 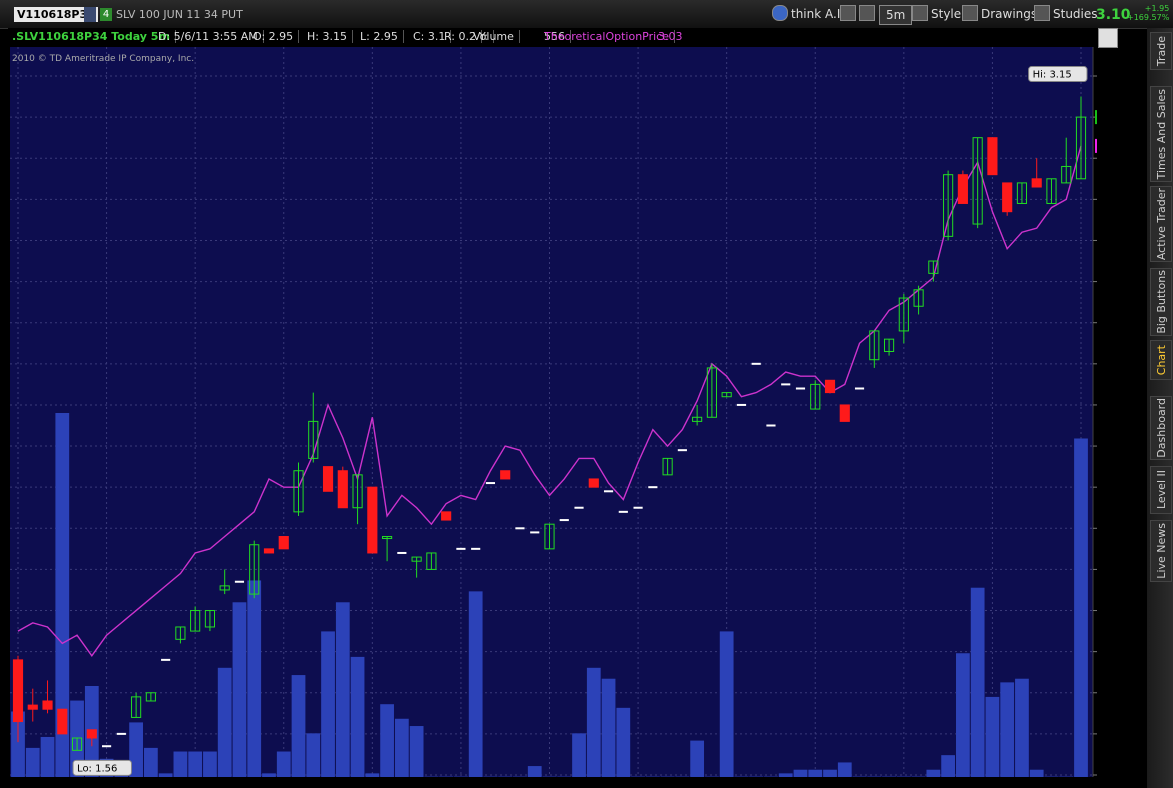 What do you see at coordinates (90, 14) in the screenshot?
I see `symbol-lookup-button` at bounding box center [90, 14].